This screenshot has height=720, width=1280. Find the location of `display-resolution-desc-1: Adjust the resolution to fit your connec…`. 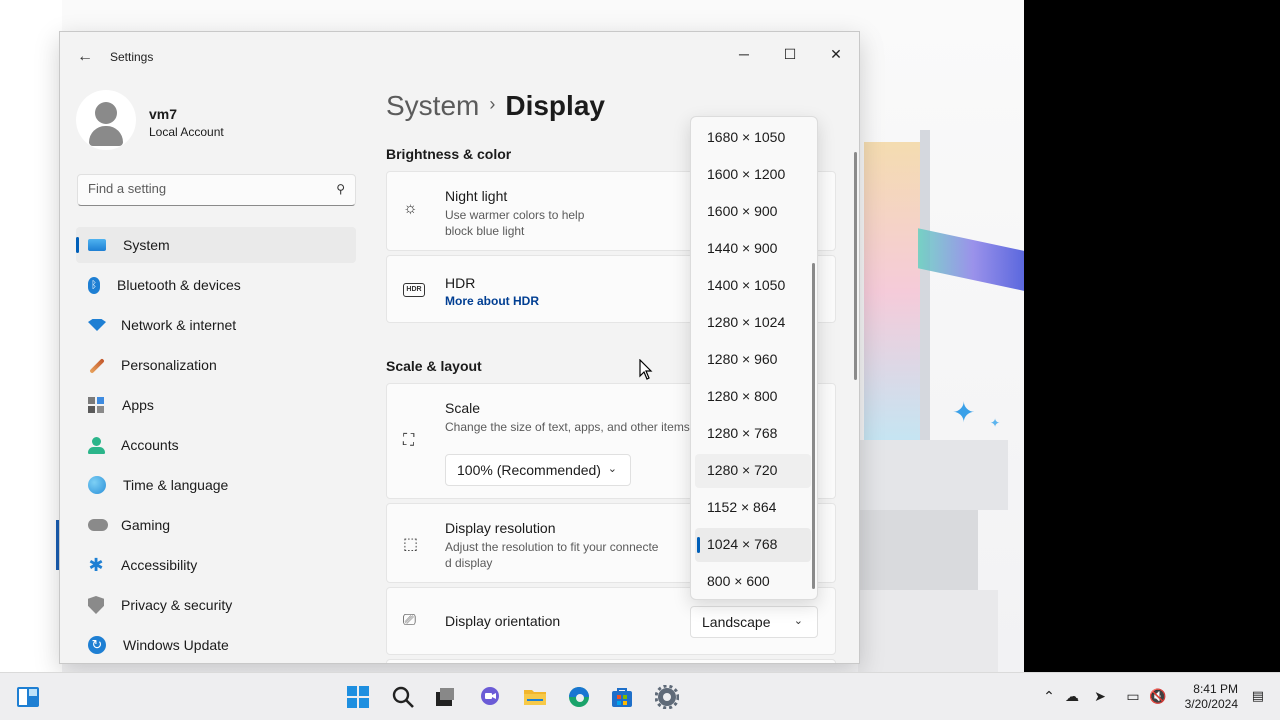

display-resolution-desc-1: Adjust the resolution to fit your connec… is located at coordinates (552, 547).